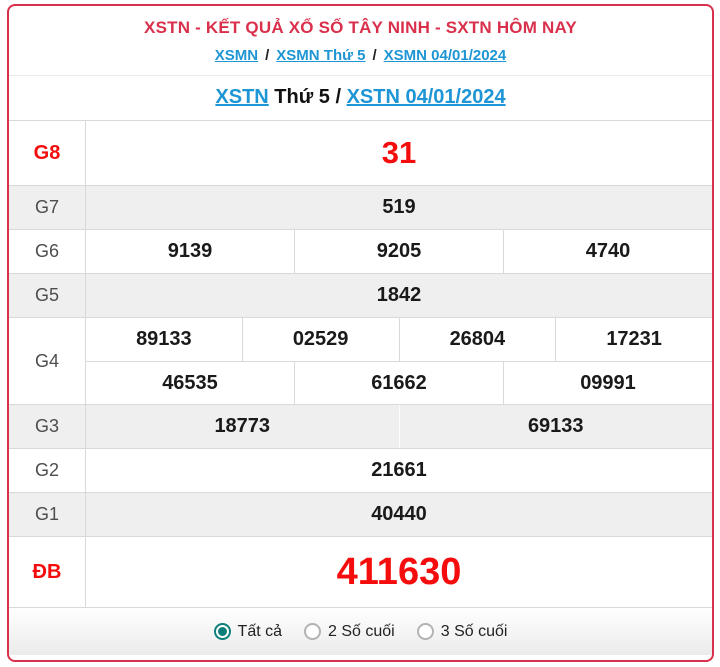 Image resolution: width=720 pixels, height=667 pixels. Describe the element at coordinates (47, 295) in the screenshot. I see `prize-label: G5` at that location.